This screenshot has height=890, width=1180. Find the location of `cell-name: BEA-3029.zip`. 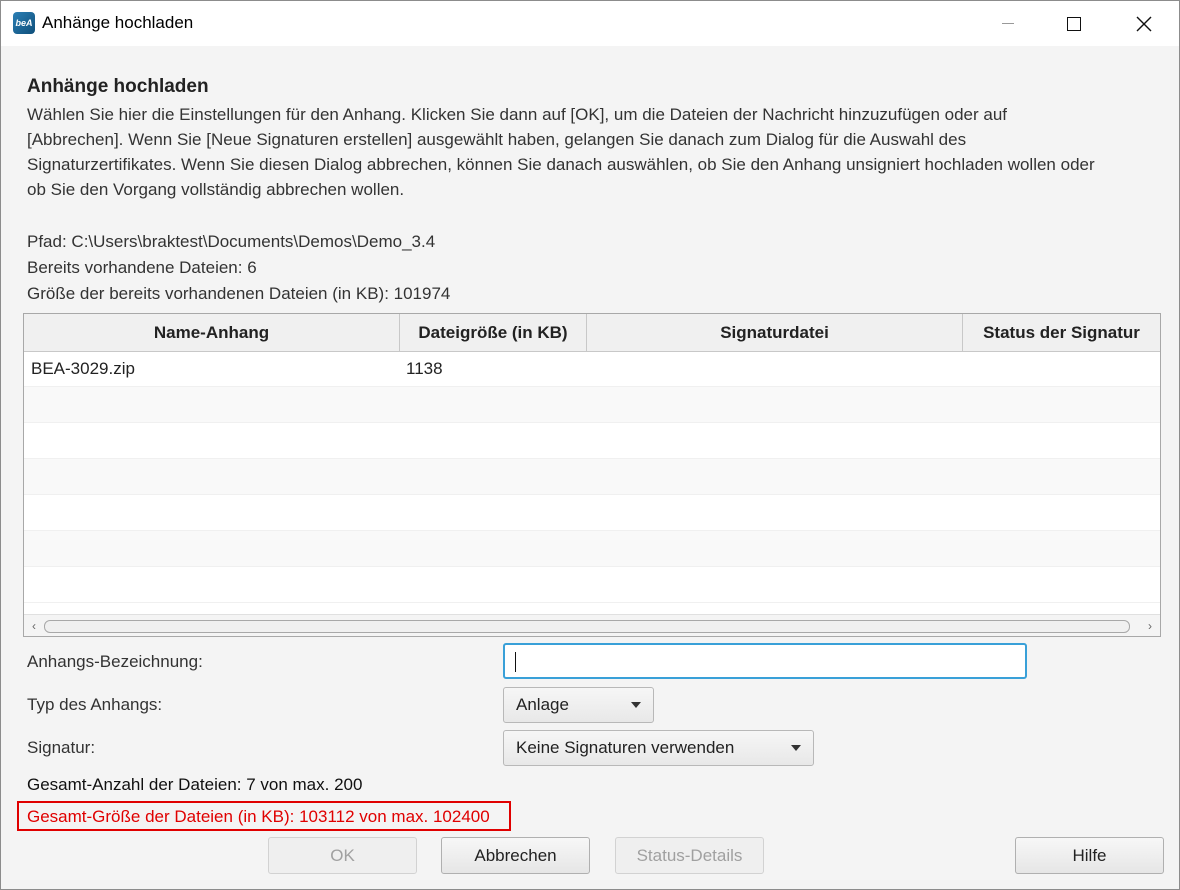

cell-name: BEA-3029.zip is located at coordinates (83, 368).